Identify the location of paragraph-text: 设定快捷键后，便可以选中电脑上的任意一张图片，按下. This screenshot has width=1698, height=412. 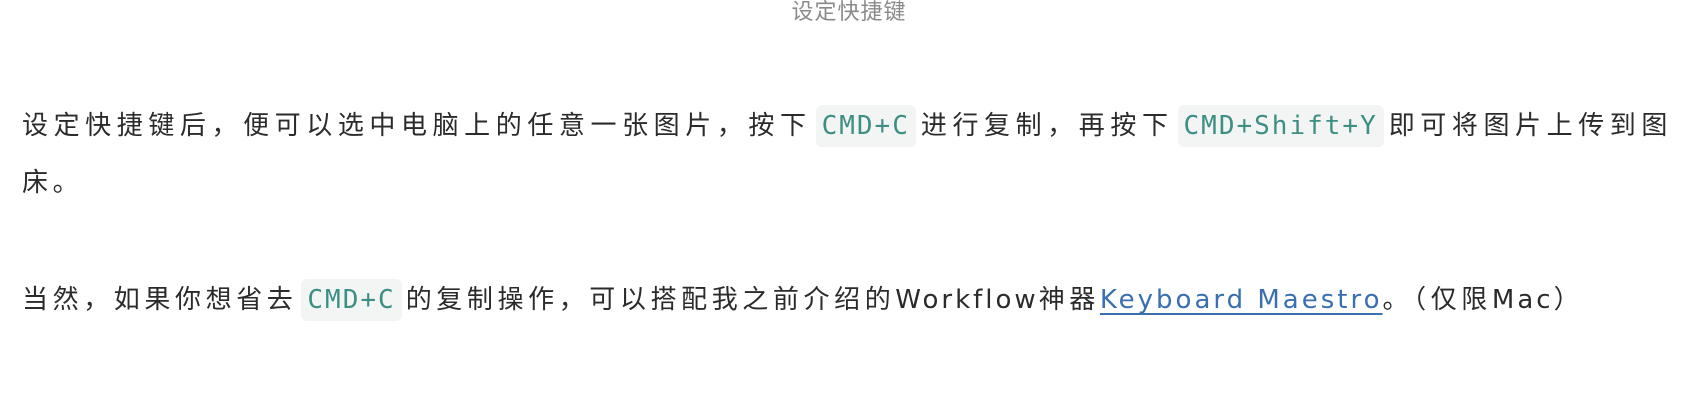
(417, 126).